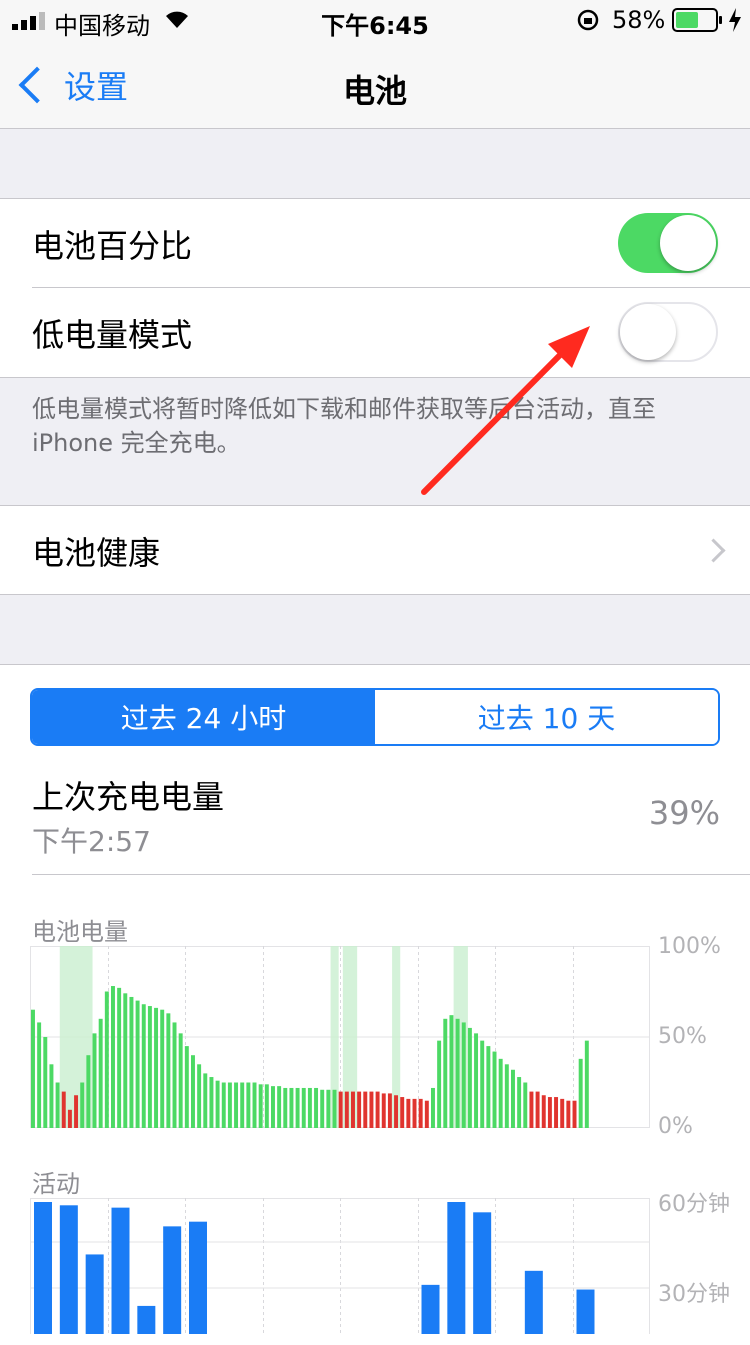  What do you see at coordinates (735, 22) in the screenshot?
I see `charging-bolt-icon` at bounding box center [735, 22].